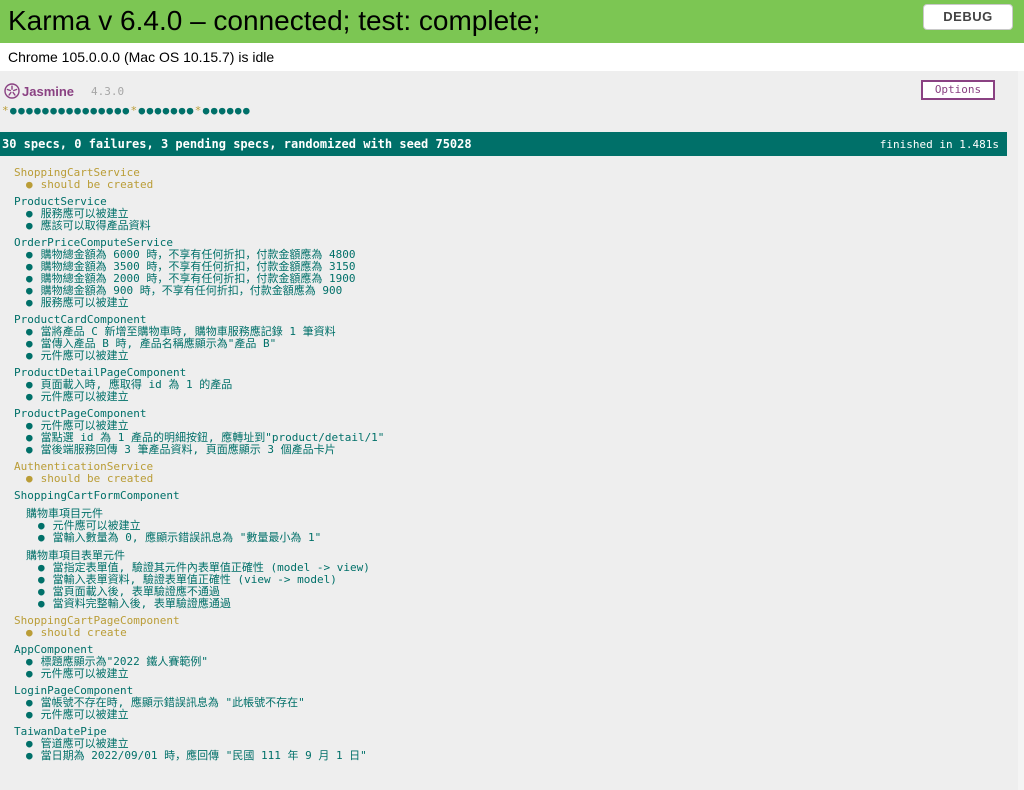 The width and height of the screenshot is (1024, 790). Describe the element at coordinates (81, 302) in the screenshot. I see `spec-label: 服務應可以被建立` at that location.